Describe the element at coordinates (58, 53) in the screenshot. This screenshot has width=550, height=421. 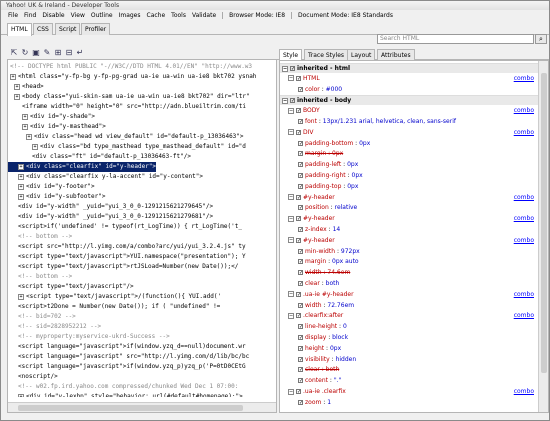
I see `expand-all-icon: ⊞` at that location.